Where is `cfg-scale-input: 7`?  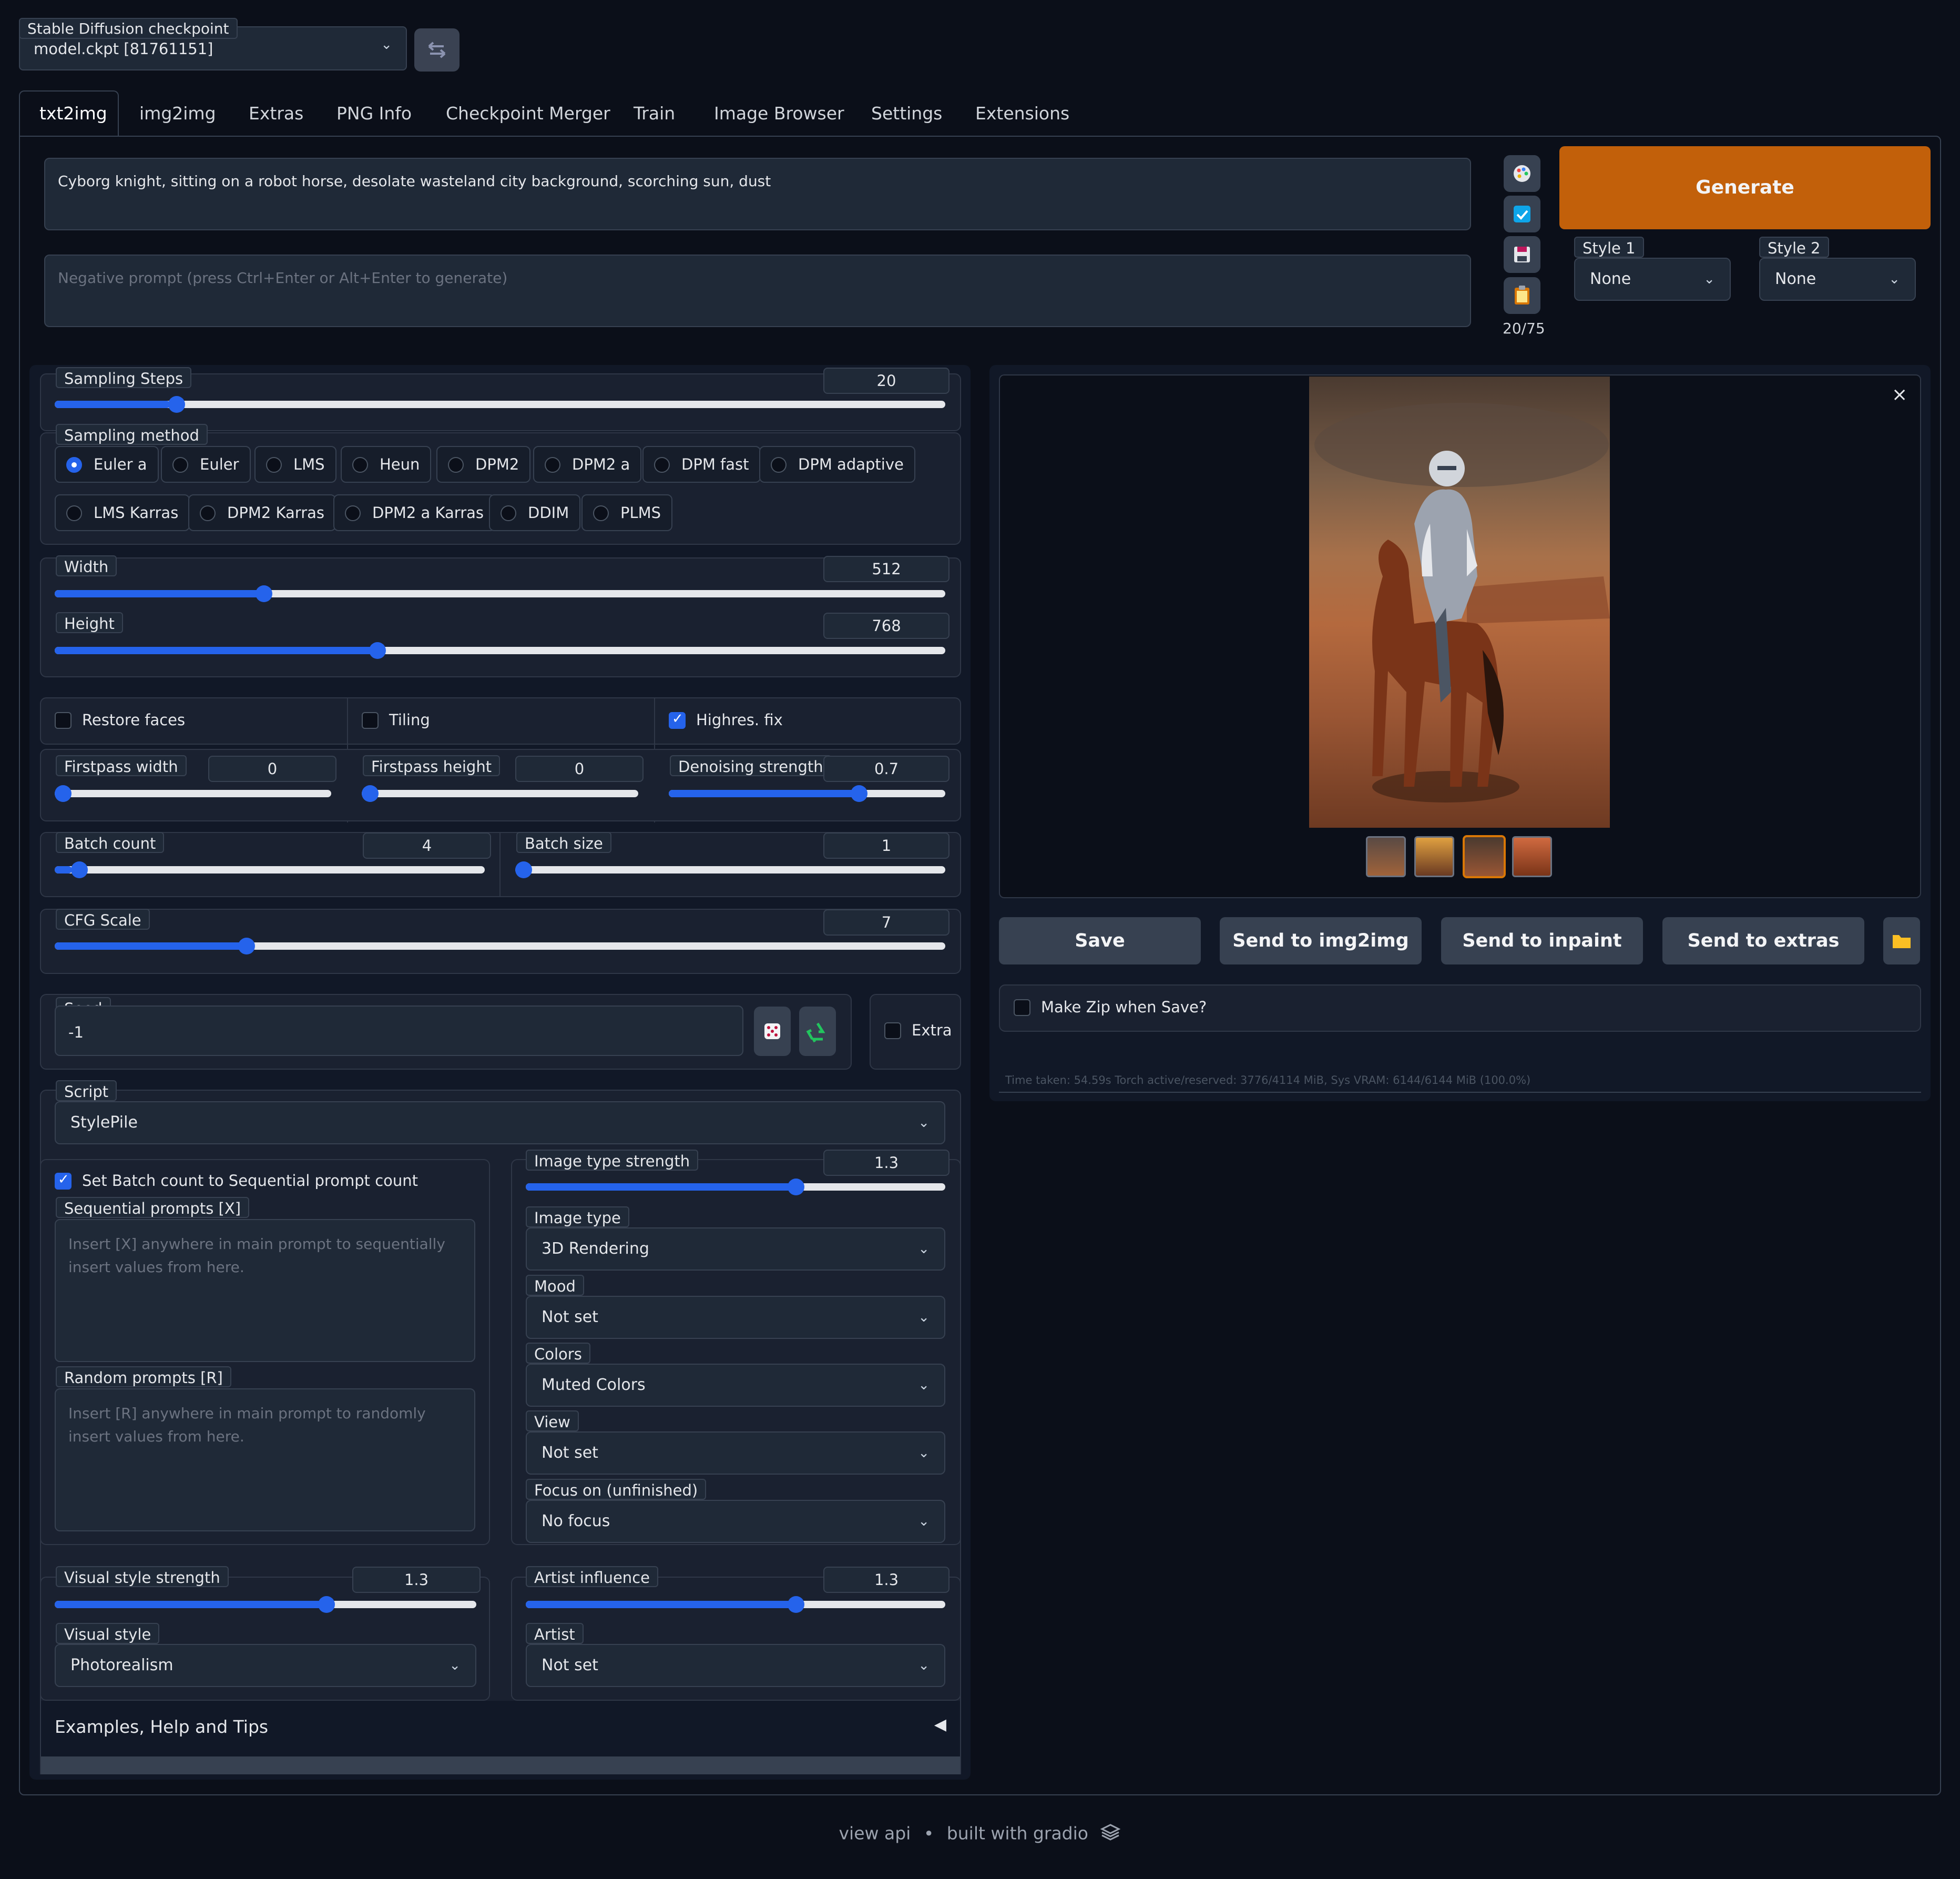 cfg-scale-input: 7 is located at coordinates (886, 923).